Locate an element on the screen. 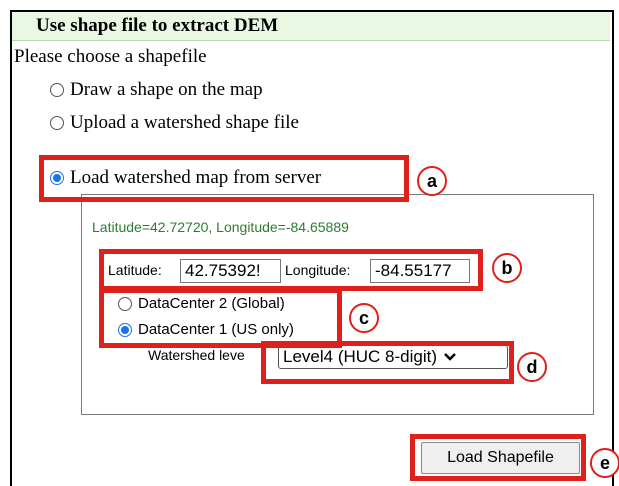 The height and width of the screenshot is (486, 619). annotation-box-e is located at coordinates (498, 457).